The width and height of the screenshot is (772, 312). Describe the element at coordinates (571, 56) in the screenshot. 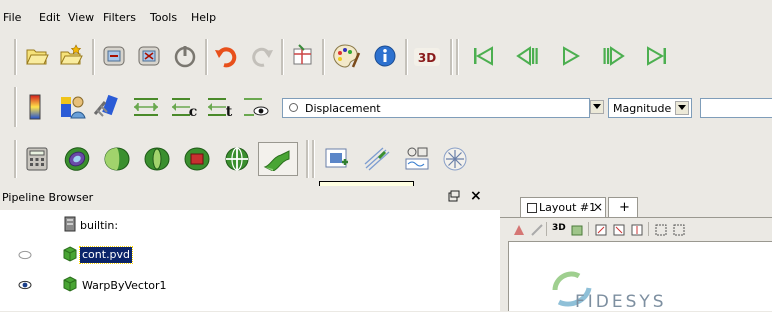

I see `play-icon` at that location.